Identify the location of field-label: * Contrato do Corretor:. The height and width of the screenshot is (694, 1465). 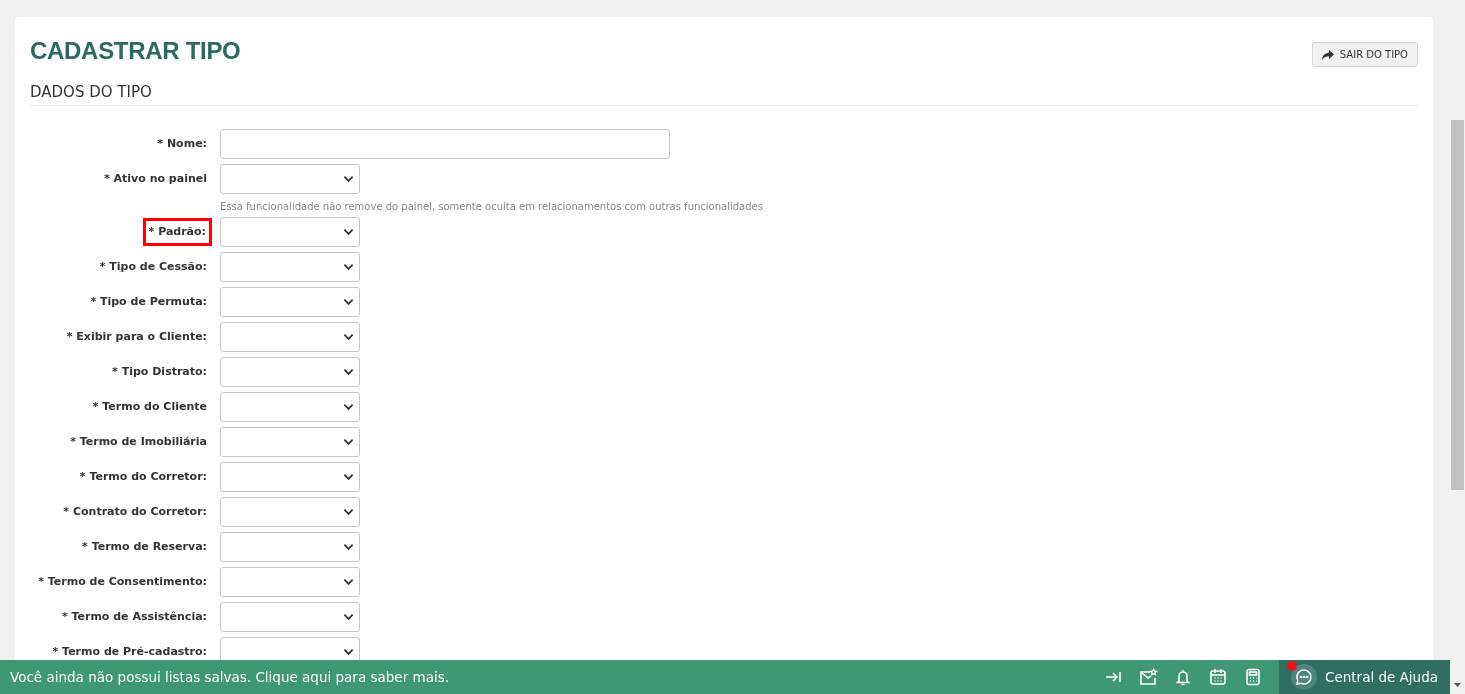
(135, 512).